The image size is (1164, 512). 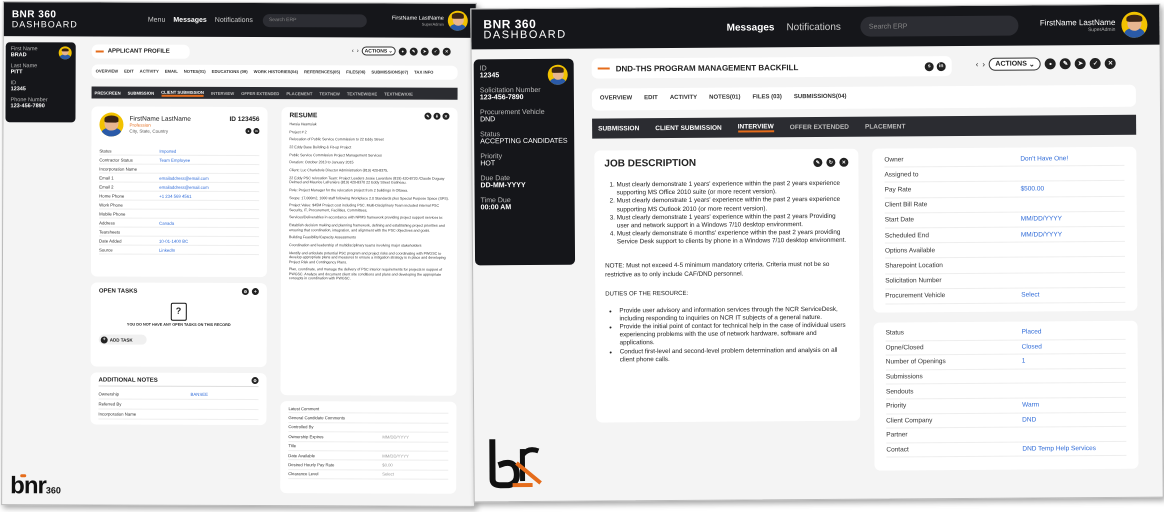 What do you see at coordinates (329, 93) in the screenshot?
I see `tab-textnew: TEXTNEW` at bounding box center [329, 93].